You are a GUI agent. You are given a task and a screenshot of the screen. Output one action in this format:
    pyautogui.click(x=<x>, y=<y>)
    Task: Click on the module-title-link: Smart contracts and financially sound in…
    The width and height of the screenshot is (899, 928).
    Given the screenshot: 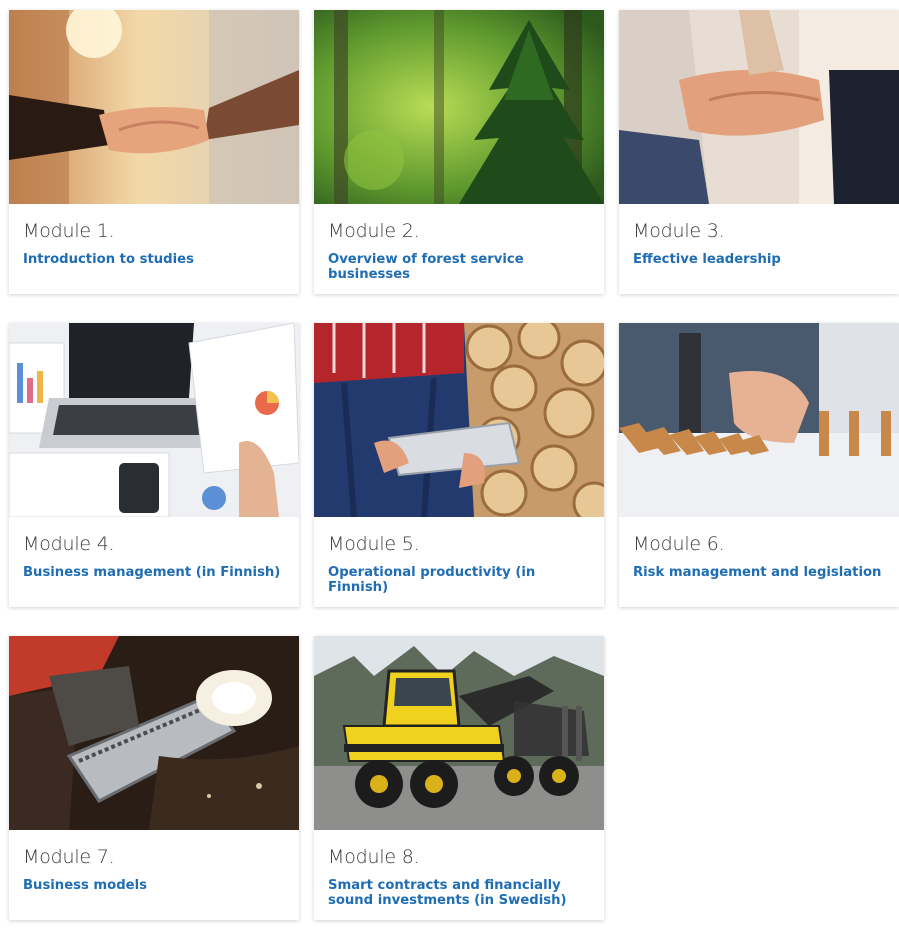 What is the action you would take?
    pyautogui.click(x=459, y=893)
    